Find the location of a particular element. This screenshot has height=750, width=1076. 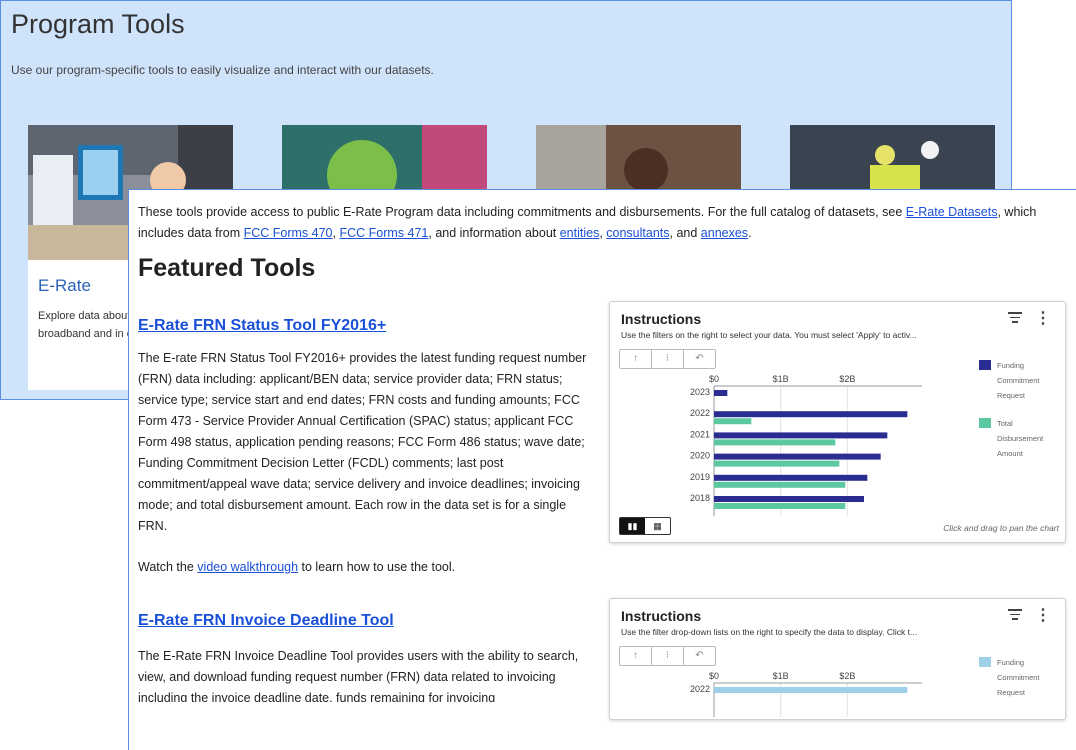

y-tick-label: 2021 is located at coordinates (700, 434).